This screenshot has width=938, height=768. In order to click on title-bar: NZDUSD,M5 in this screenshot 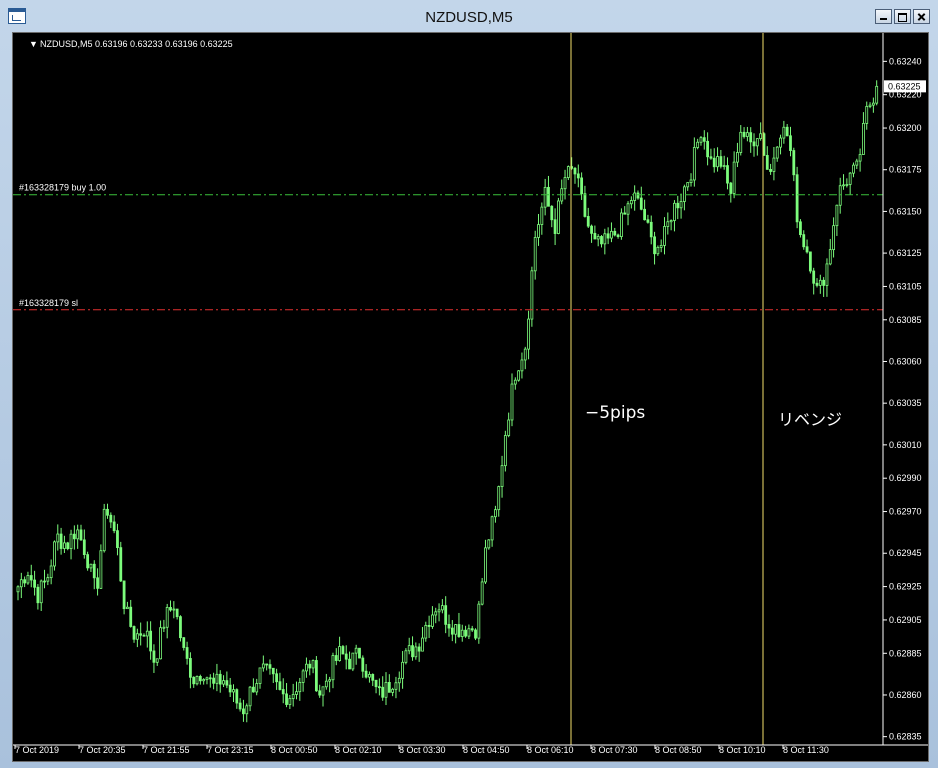, I will do `click(469, 16)`.